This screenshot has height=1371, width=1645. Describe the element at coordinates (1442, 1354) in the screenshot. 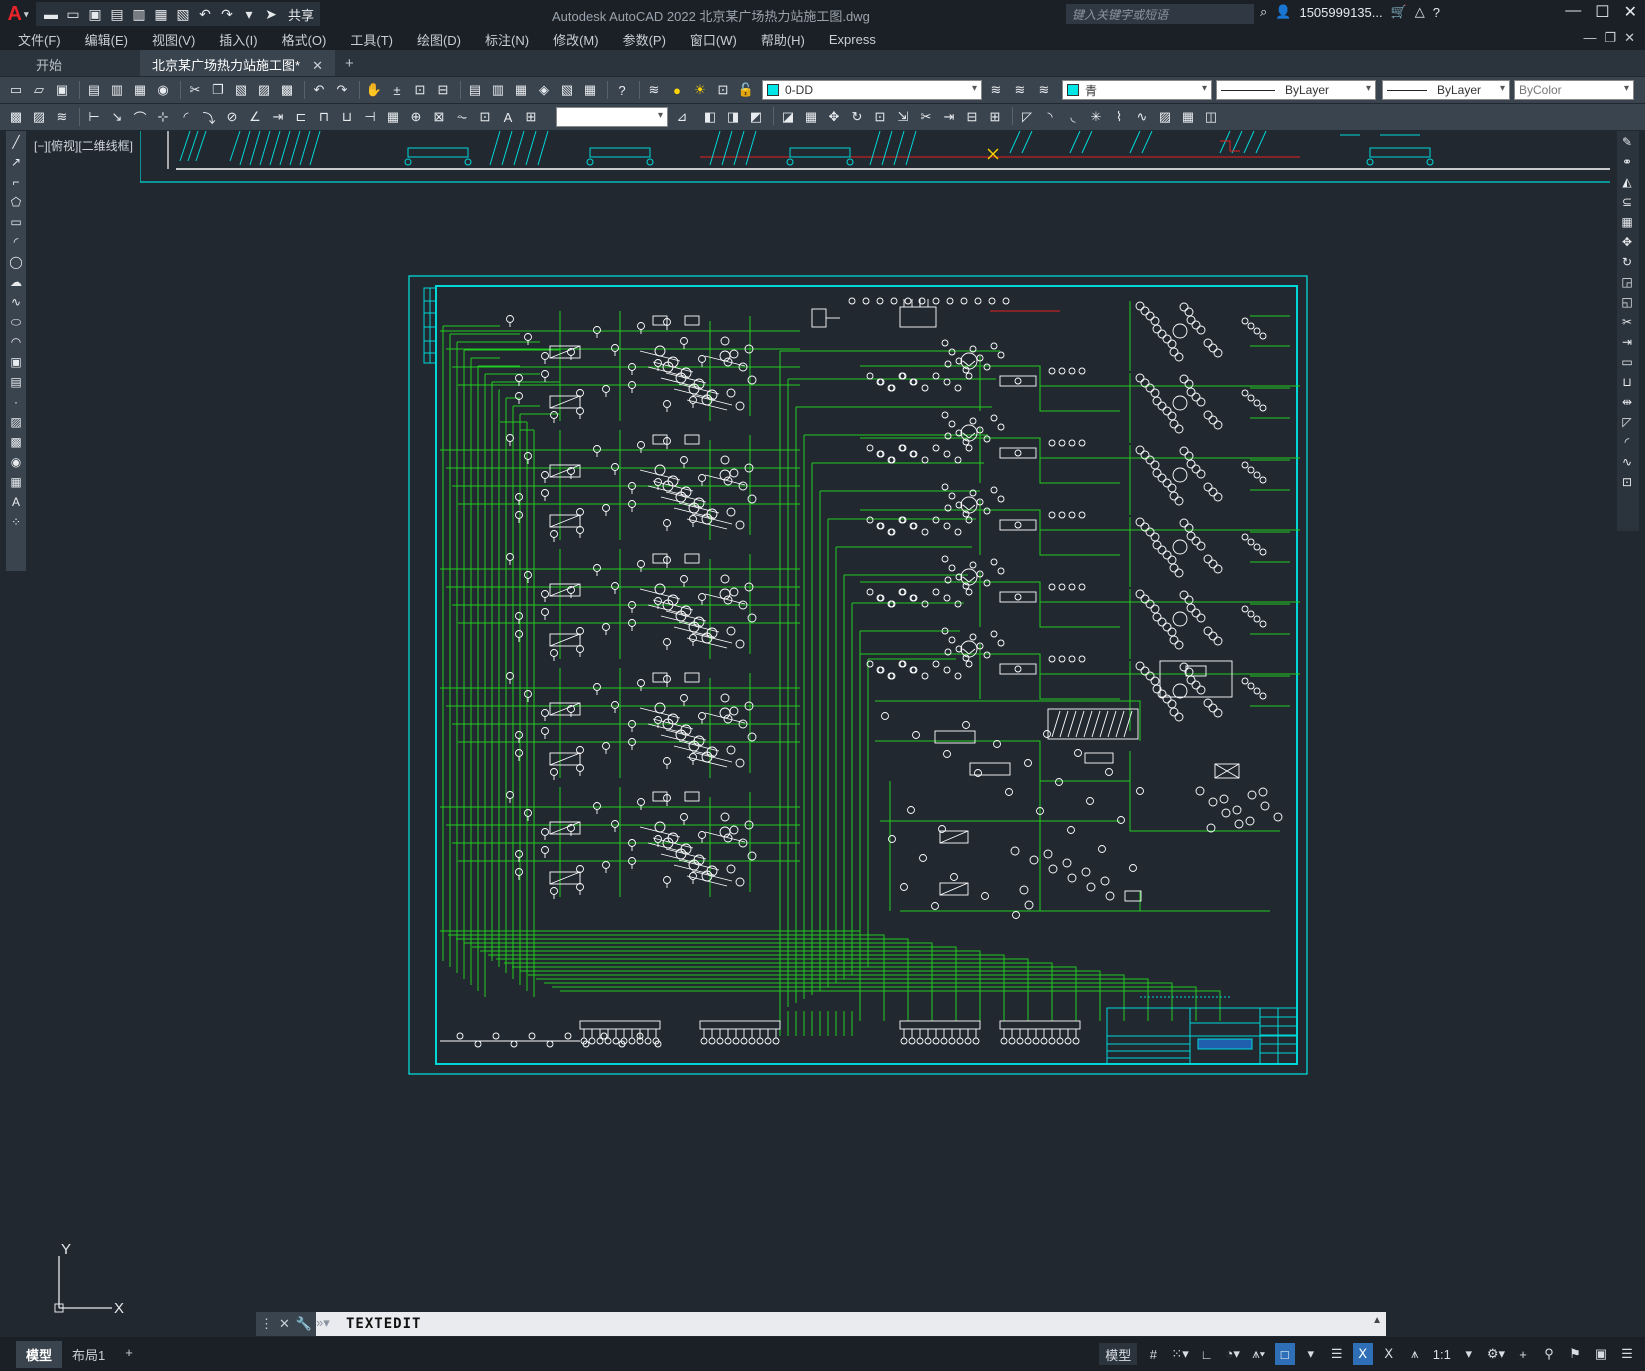

I see `annotation-scale-value: 1:1` at that location.